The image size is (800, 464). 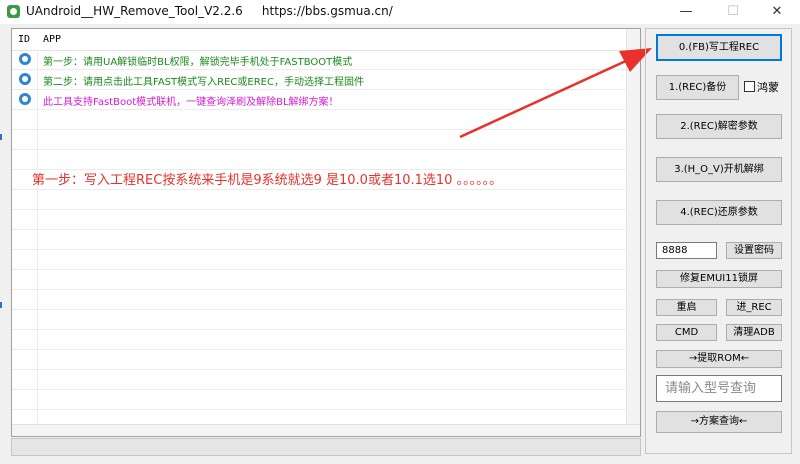 I want to click on list-item: 第一步：请用UA解锁临时BL权限，解锁完毕手机处于FASTBOOT模式, so click(x=326, y=60).